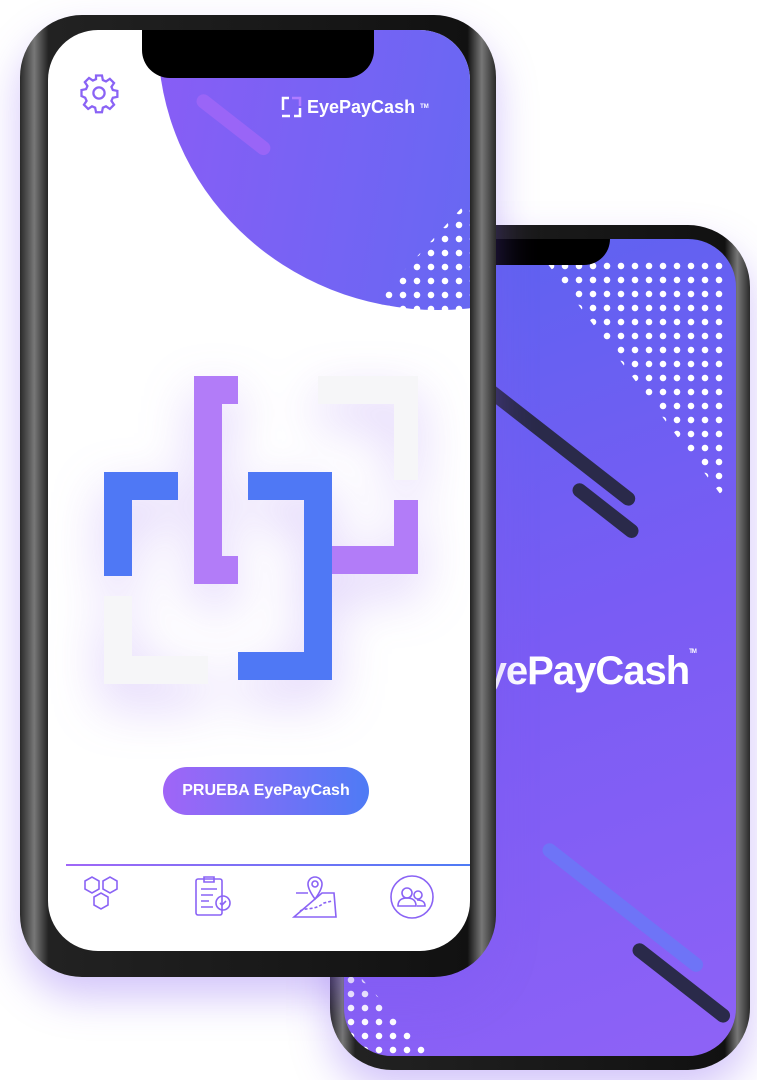 This screenshot has width=757, height=1080. Describe the element at coordinates (258, 54) in the screenshot. I see `notch` at that location.